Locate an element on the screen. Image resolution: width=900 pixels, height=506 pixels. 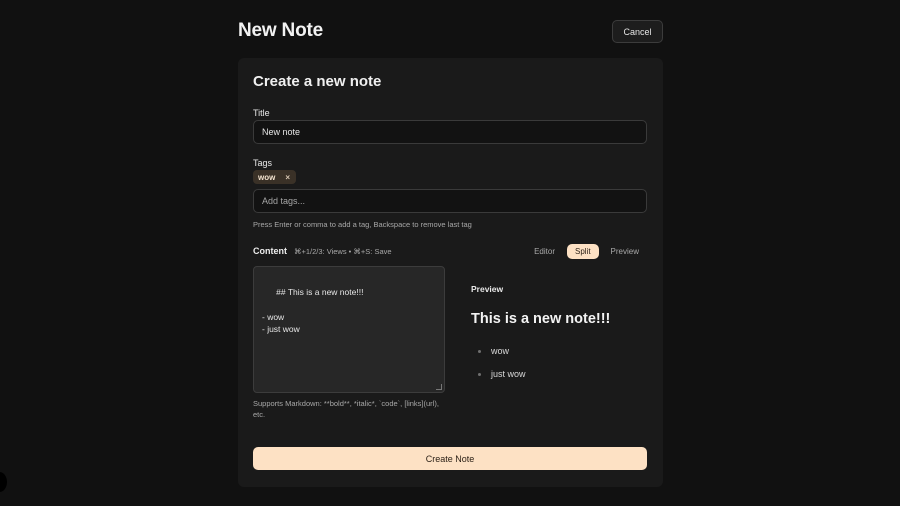
view-mode-toggle: Editor Split Preview is located at coordinates (586, 251).